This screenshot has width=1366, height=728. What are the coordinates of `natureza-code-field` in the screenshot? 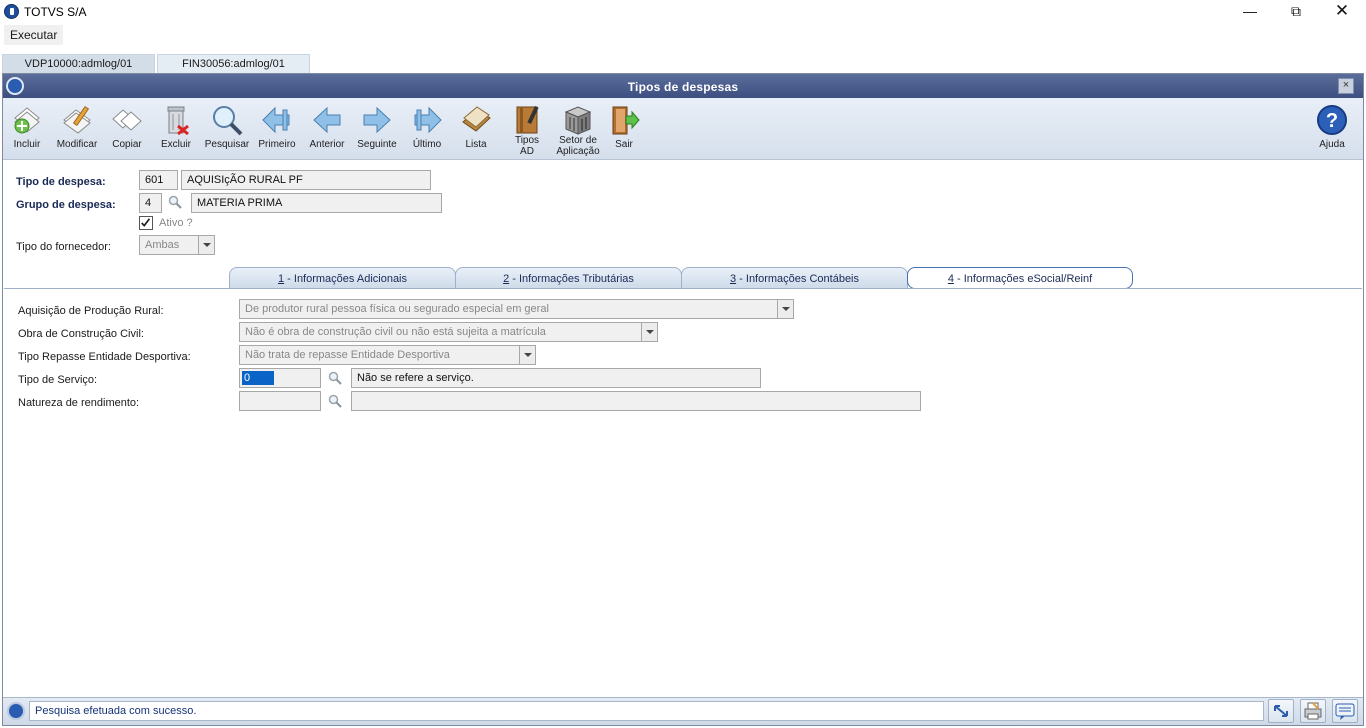 It's located at (280, 401).